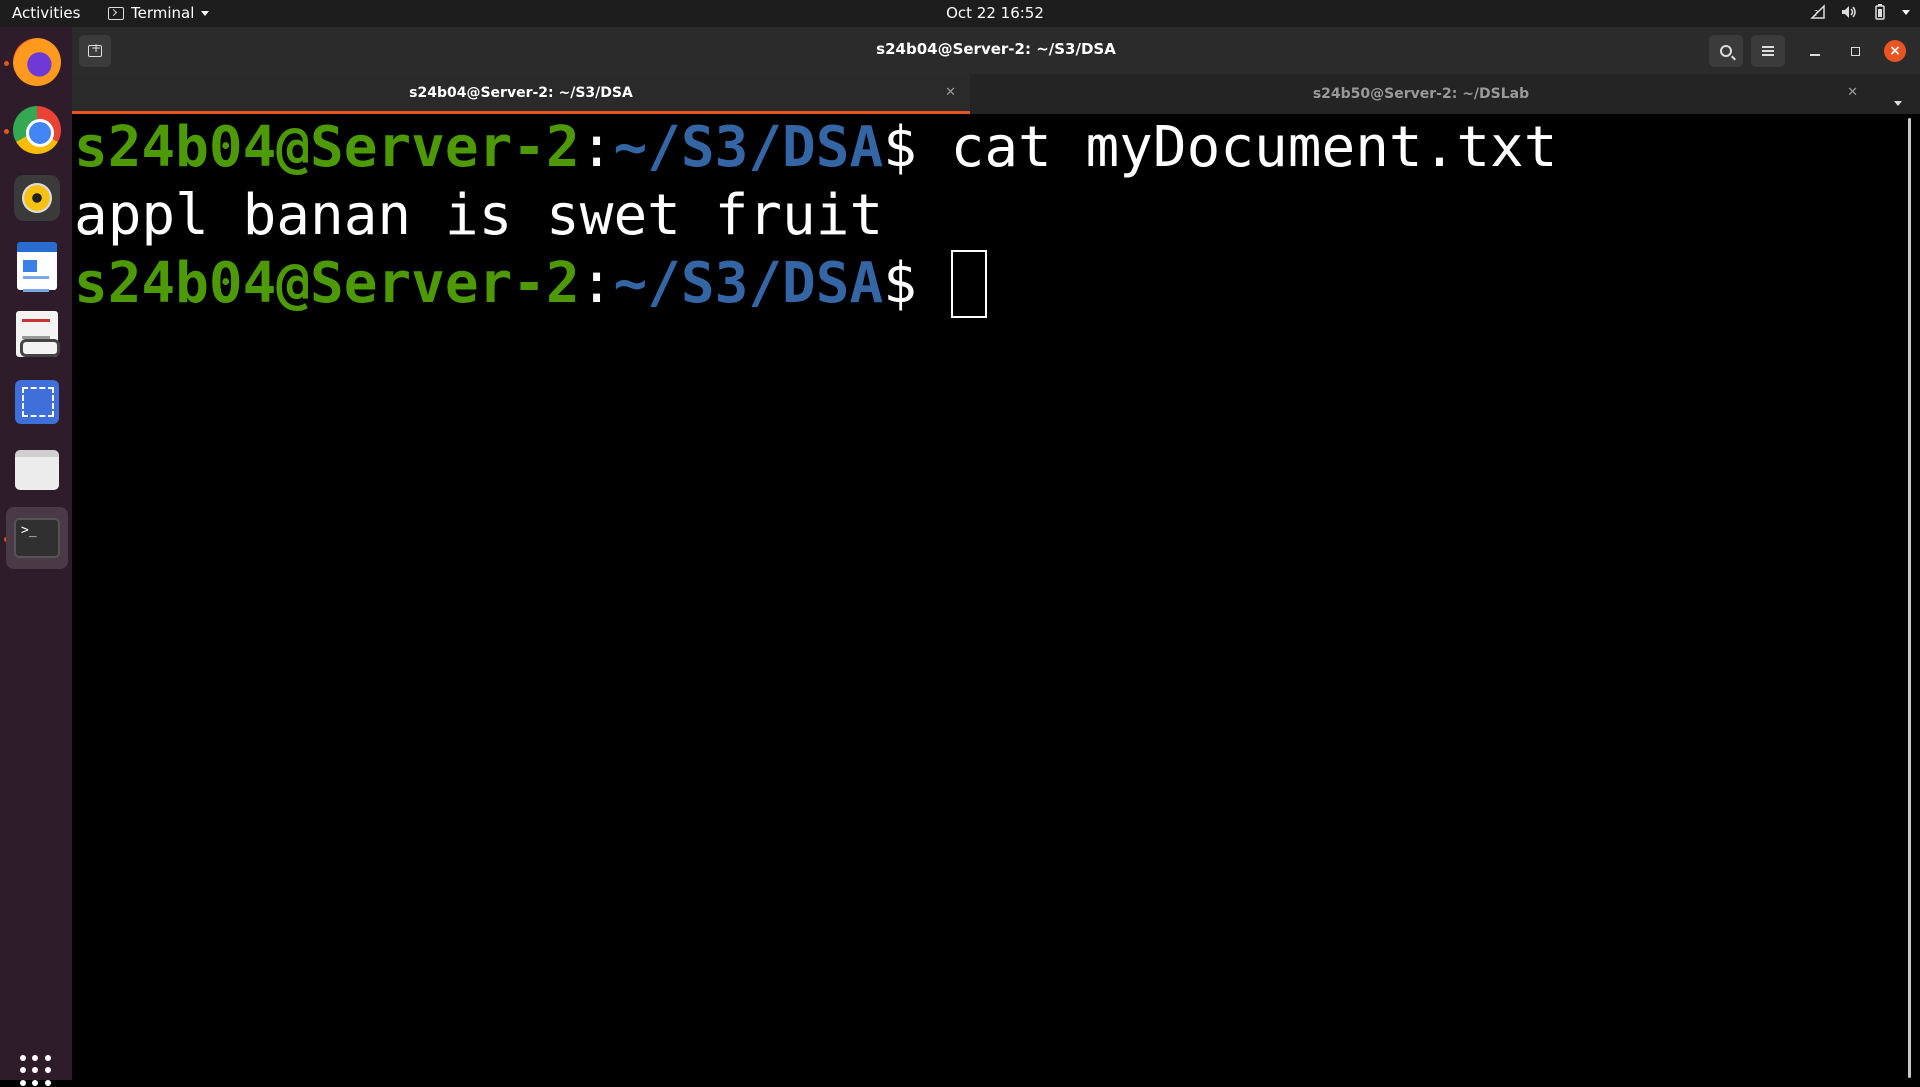 This screenshot has width=1920, height=1087. I want to click on minimize-icon, so click(1815, 55).